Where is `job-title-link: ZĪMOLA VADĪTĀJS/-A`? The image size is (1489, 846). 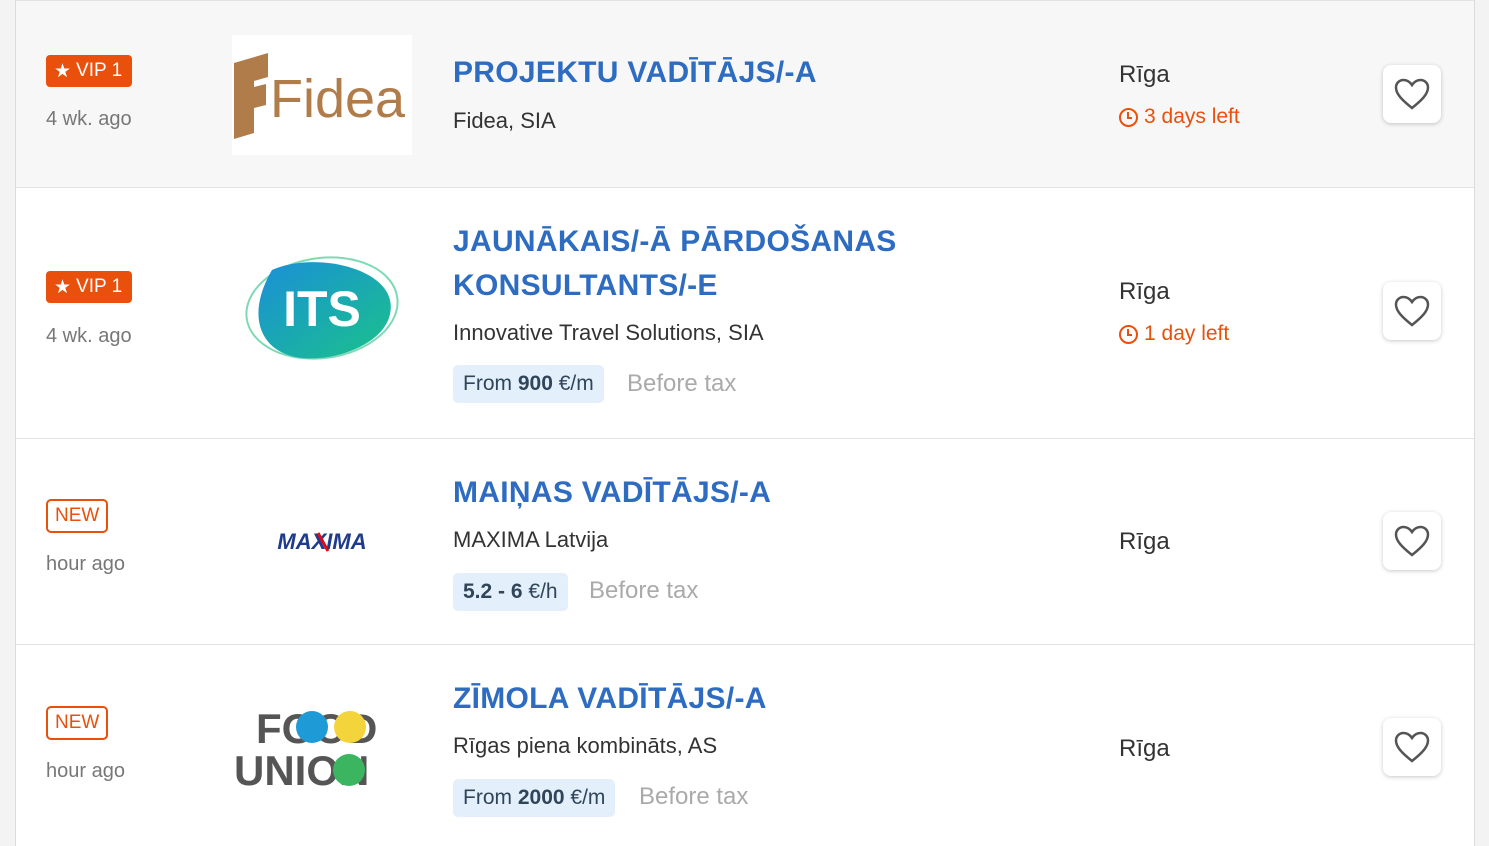
job-title-link: ZĪMOLA VADĪTĀJS/-A is located at coordinates (733, 699).